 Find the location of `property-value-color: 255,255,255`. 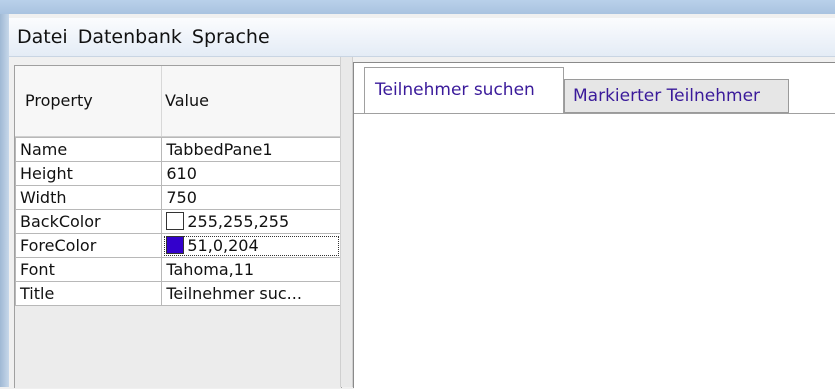

property-value-color: 255,255,255 is located at coordinates (251, 221).